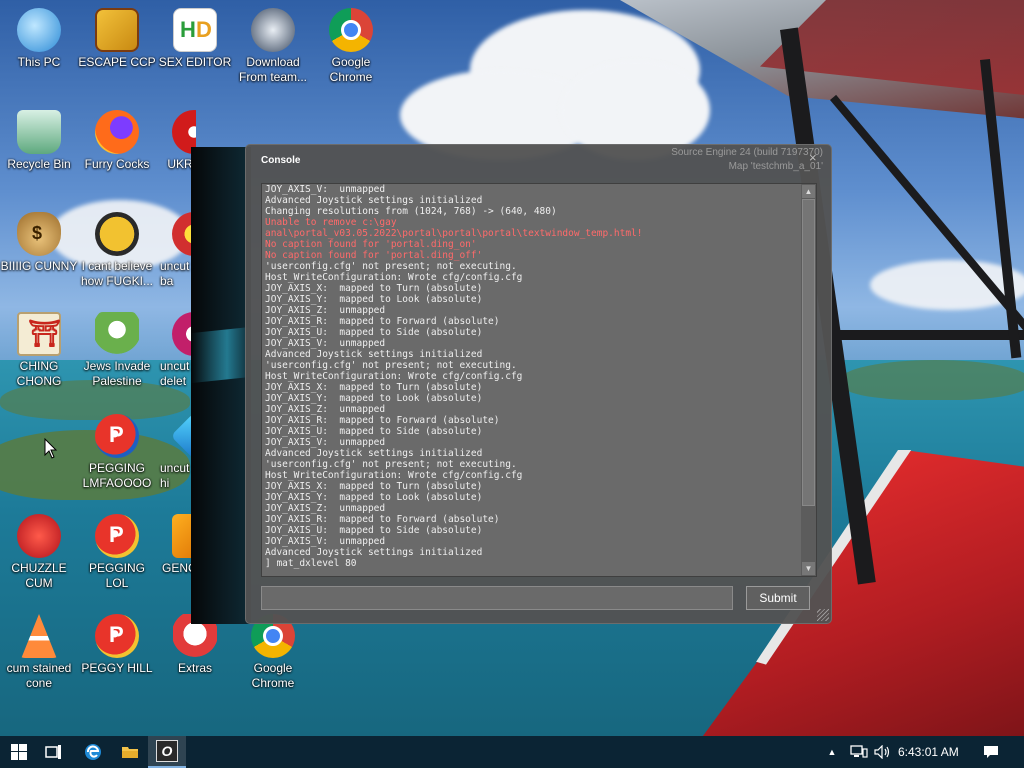  I want to click on bird-icon, so click(117, 234).